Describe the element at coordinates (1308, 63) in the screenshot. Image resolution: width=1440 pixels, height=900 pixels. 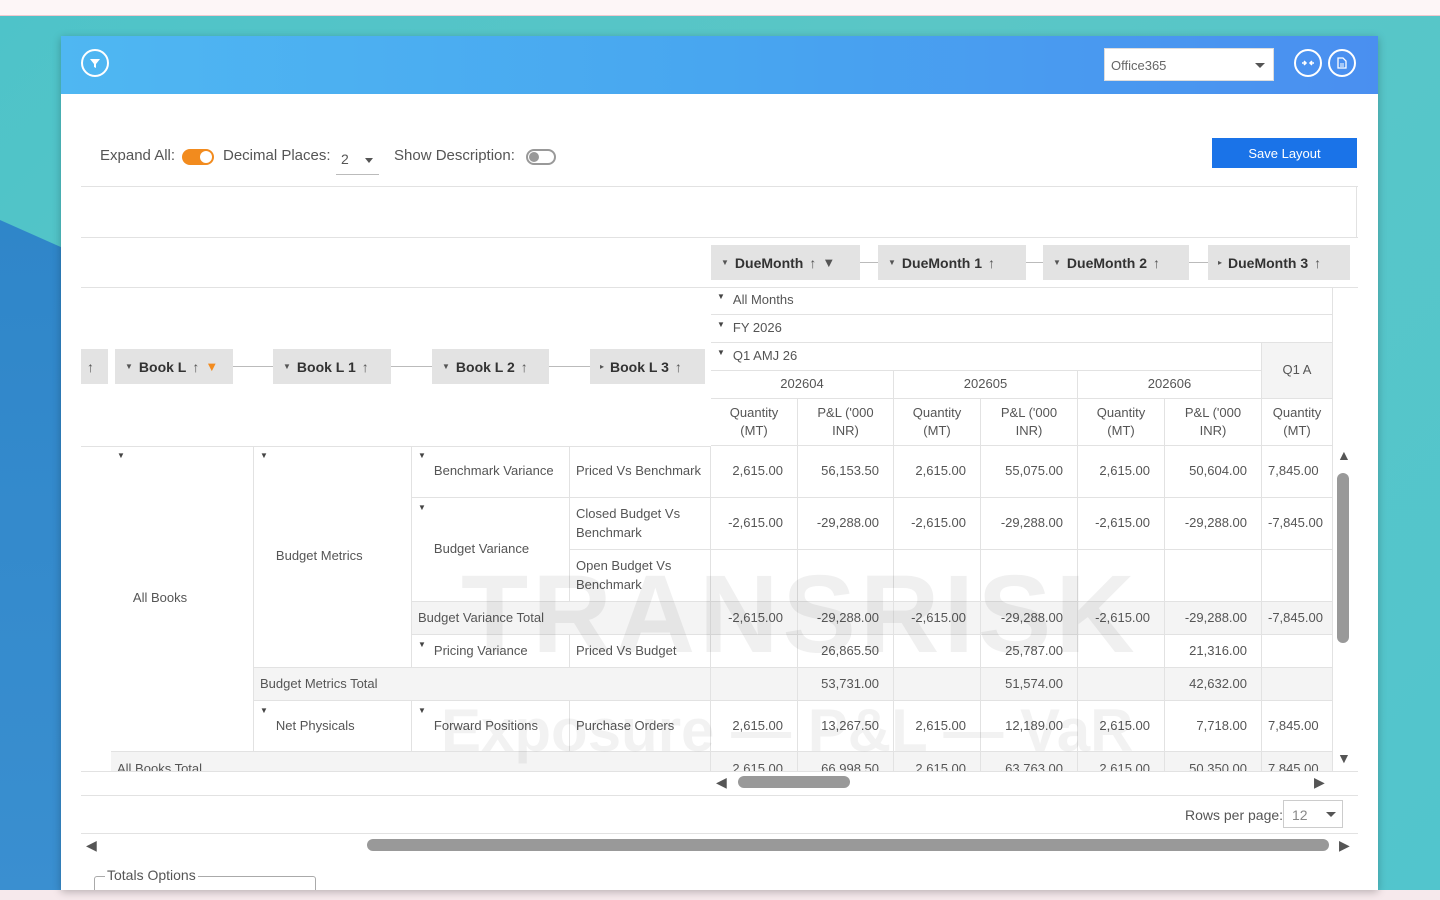
I see `collapse-columns-button` at that location.